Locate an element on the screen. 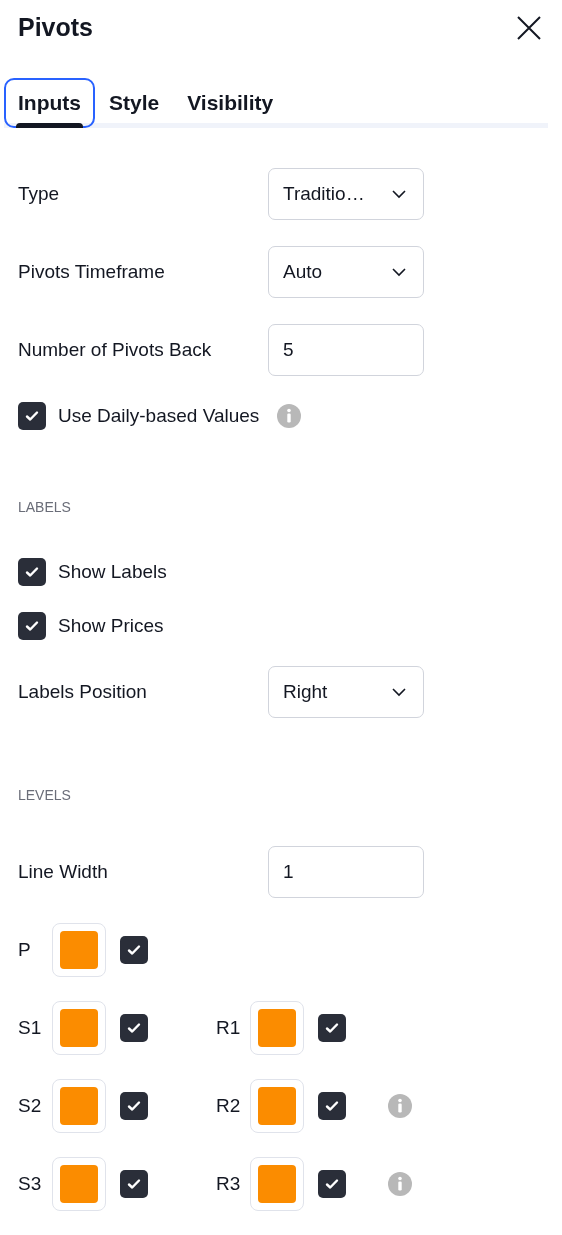 Image resolution: width=562 pixels, height=1235 pixels. tab: Visibility is located at coordinates (230, 103).